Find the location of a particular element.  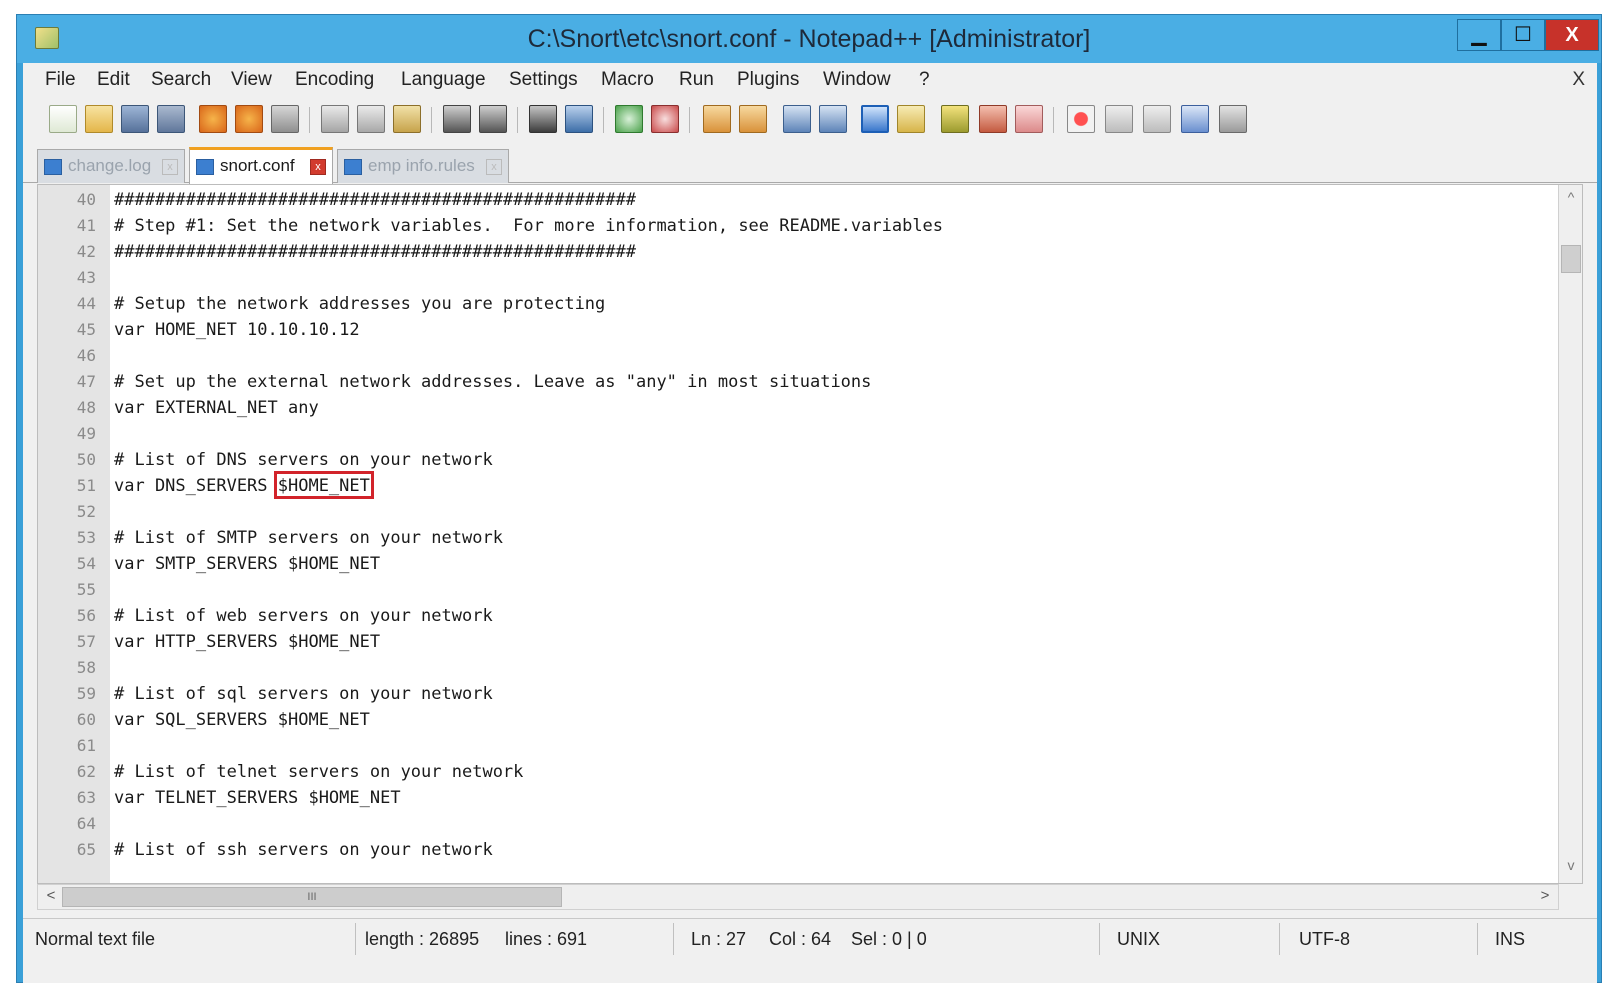

scroll-down-icon: v is located at coordinates (1570, 868).